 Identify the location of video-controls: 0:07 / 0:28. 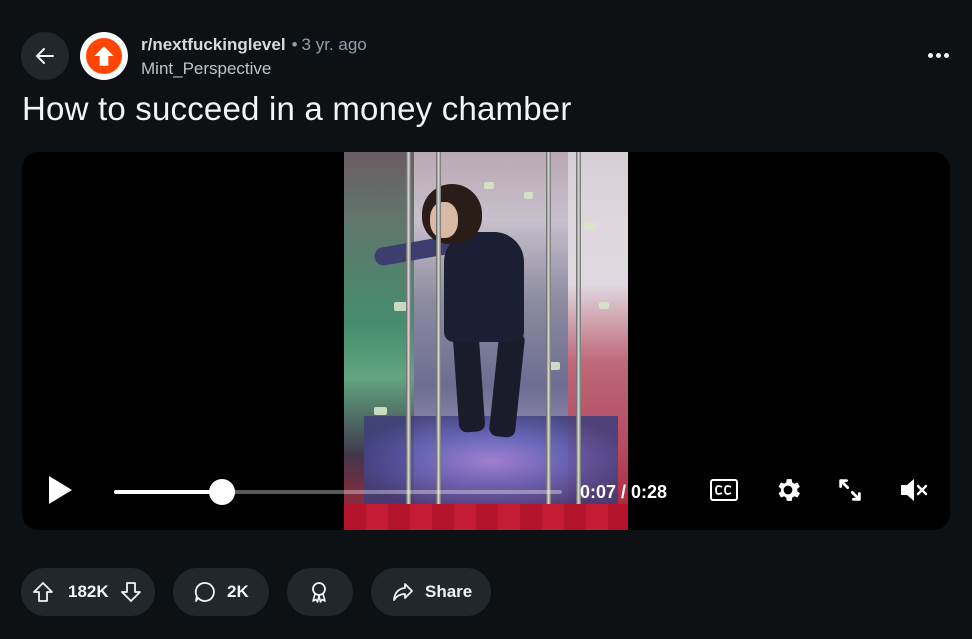
(486, 490).